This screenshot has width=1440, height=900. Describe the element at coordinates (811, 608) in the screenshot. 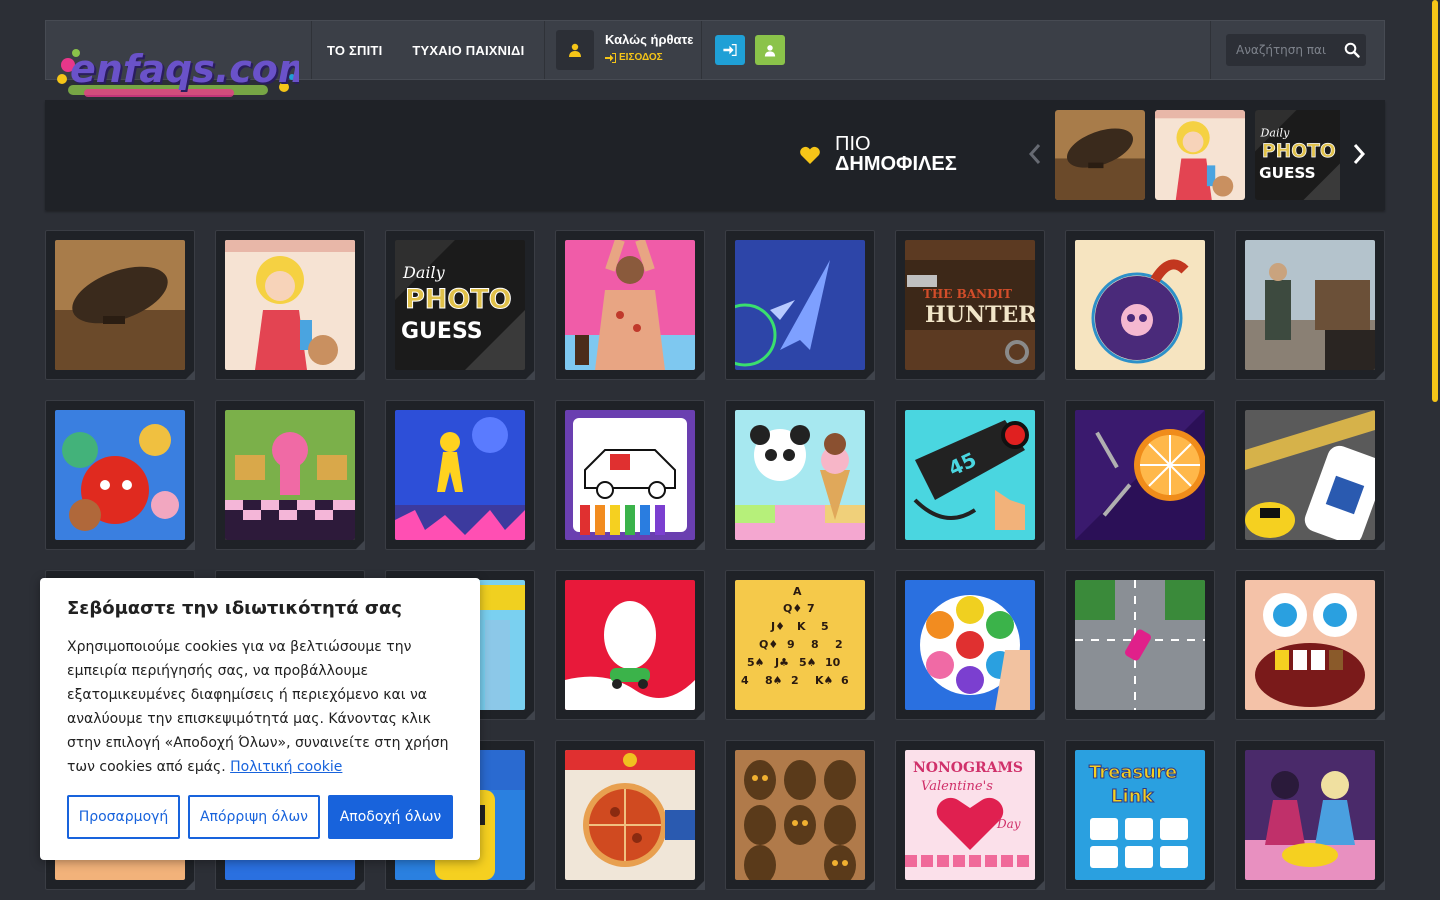

I see `svg-text: 7` at that location.